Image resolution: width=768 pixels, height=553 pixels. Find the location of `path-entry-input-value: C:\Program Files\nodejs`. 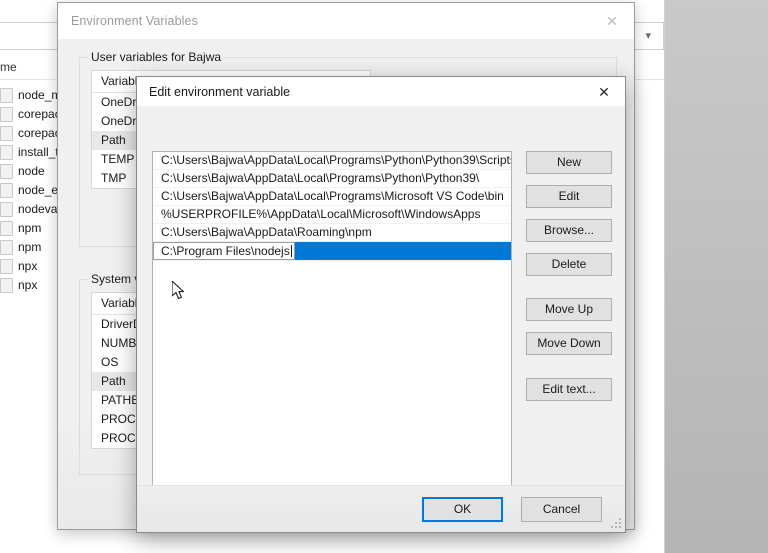

path-entry-input-value: C:\Program Files\nodejs is located at coordinates (225, 251).